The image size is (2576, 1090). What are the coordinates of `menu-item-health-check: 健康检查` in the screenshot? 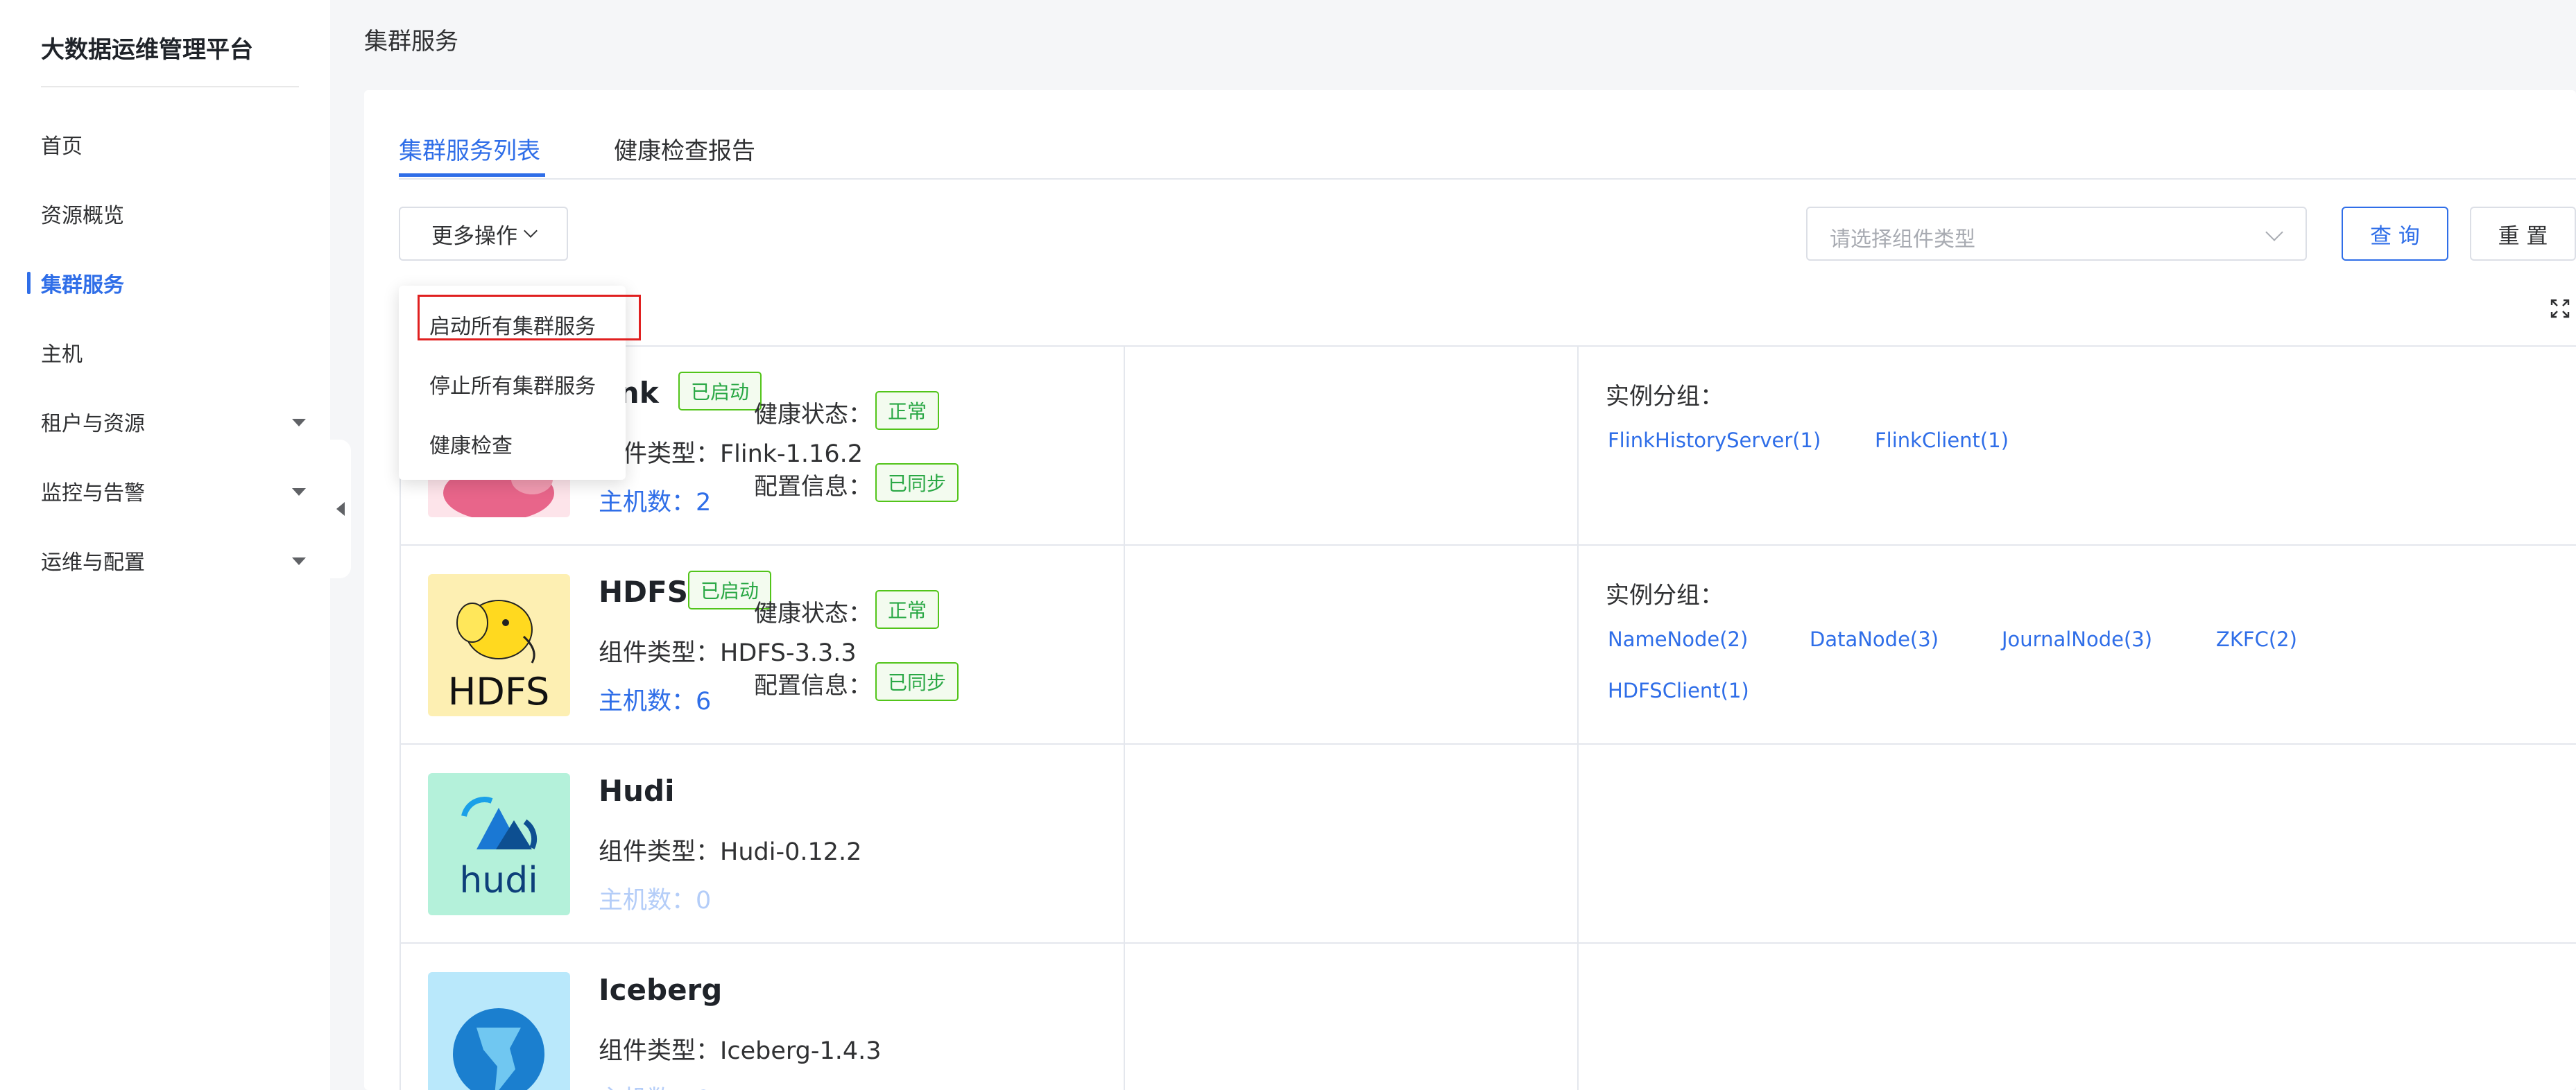 It's located at (471, 444).